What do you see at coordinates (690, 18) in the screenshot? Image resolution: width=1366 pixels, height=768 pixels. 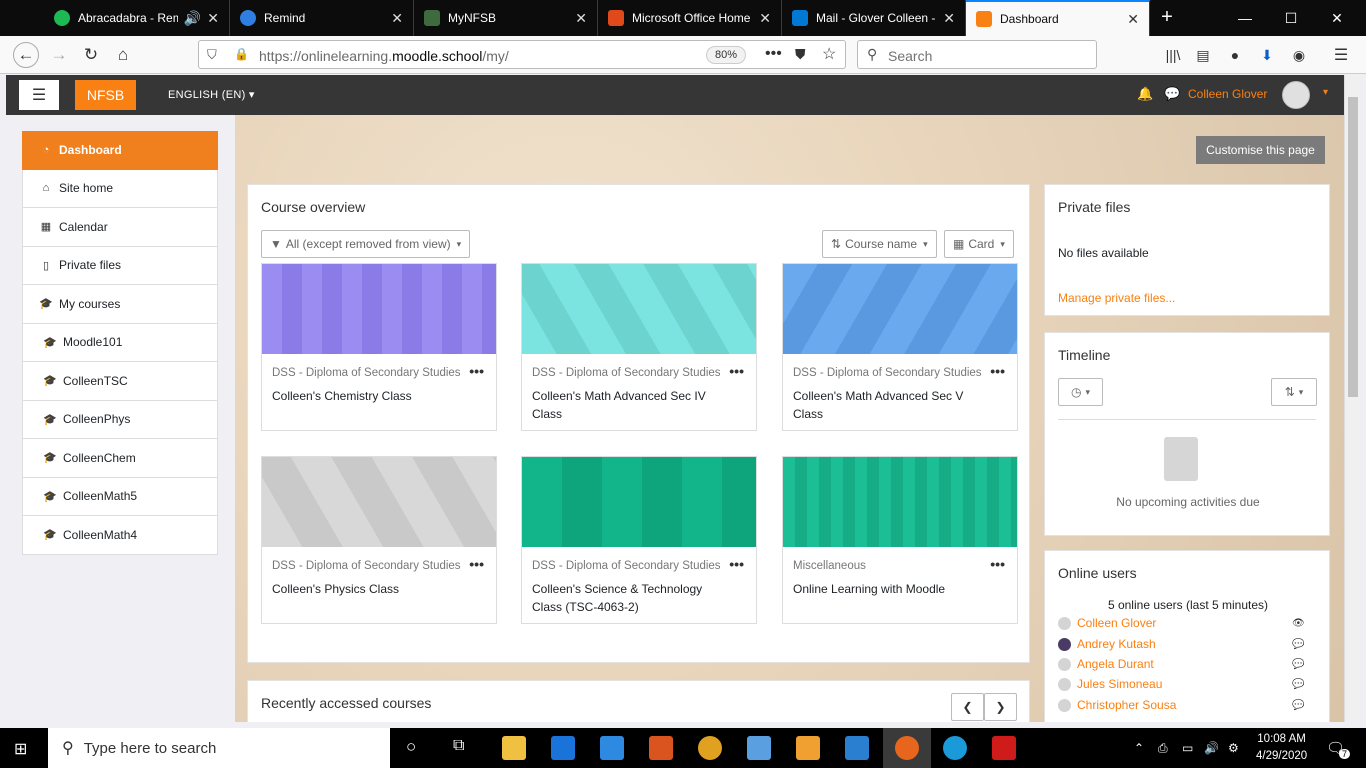 I see `tab-office-home: Microsoft Office Home ✕` at bounding box center [690, 18].